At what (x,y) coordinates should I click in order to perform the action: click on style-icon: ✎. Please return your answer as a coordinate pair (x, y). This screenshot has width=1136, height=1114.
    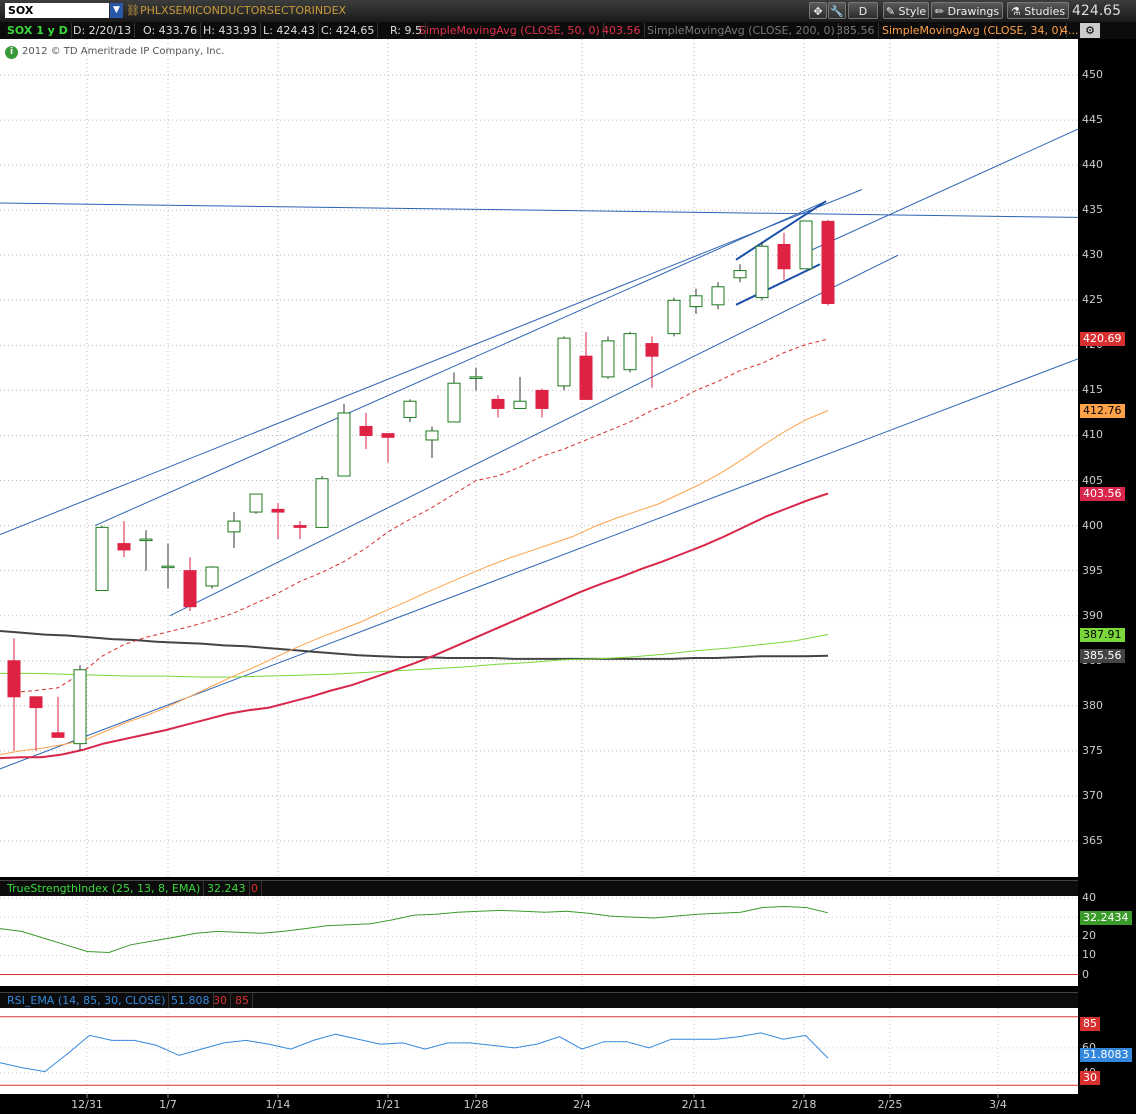
    Looking at the image, I should click on (892, 11).